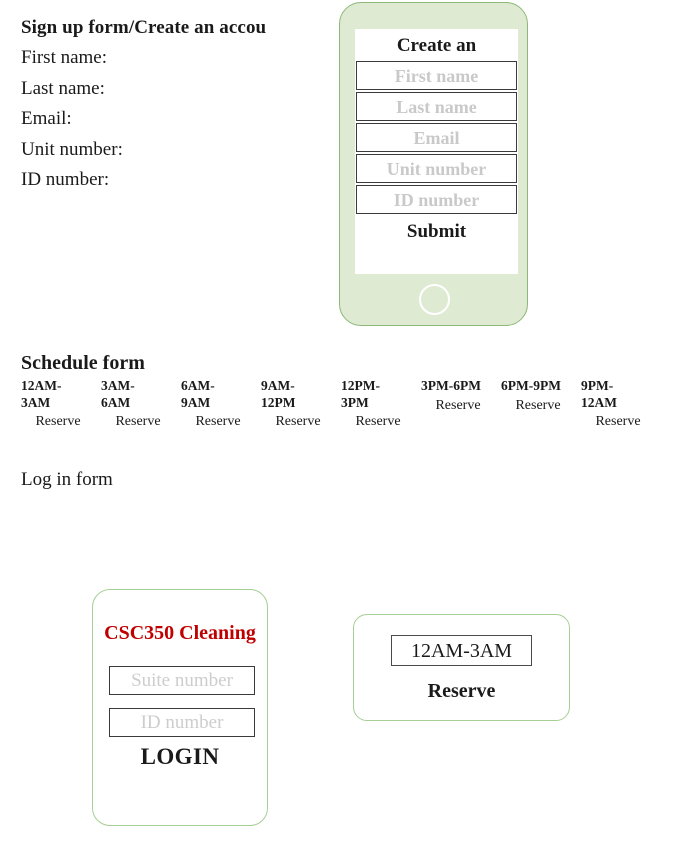 Image resolution: width=682 pixels, height=844 pixels. I want to click on unit-number-placeholder: Unit number, so click(436, 168).